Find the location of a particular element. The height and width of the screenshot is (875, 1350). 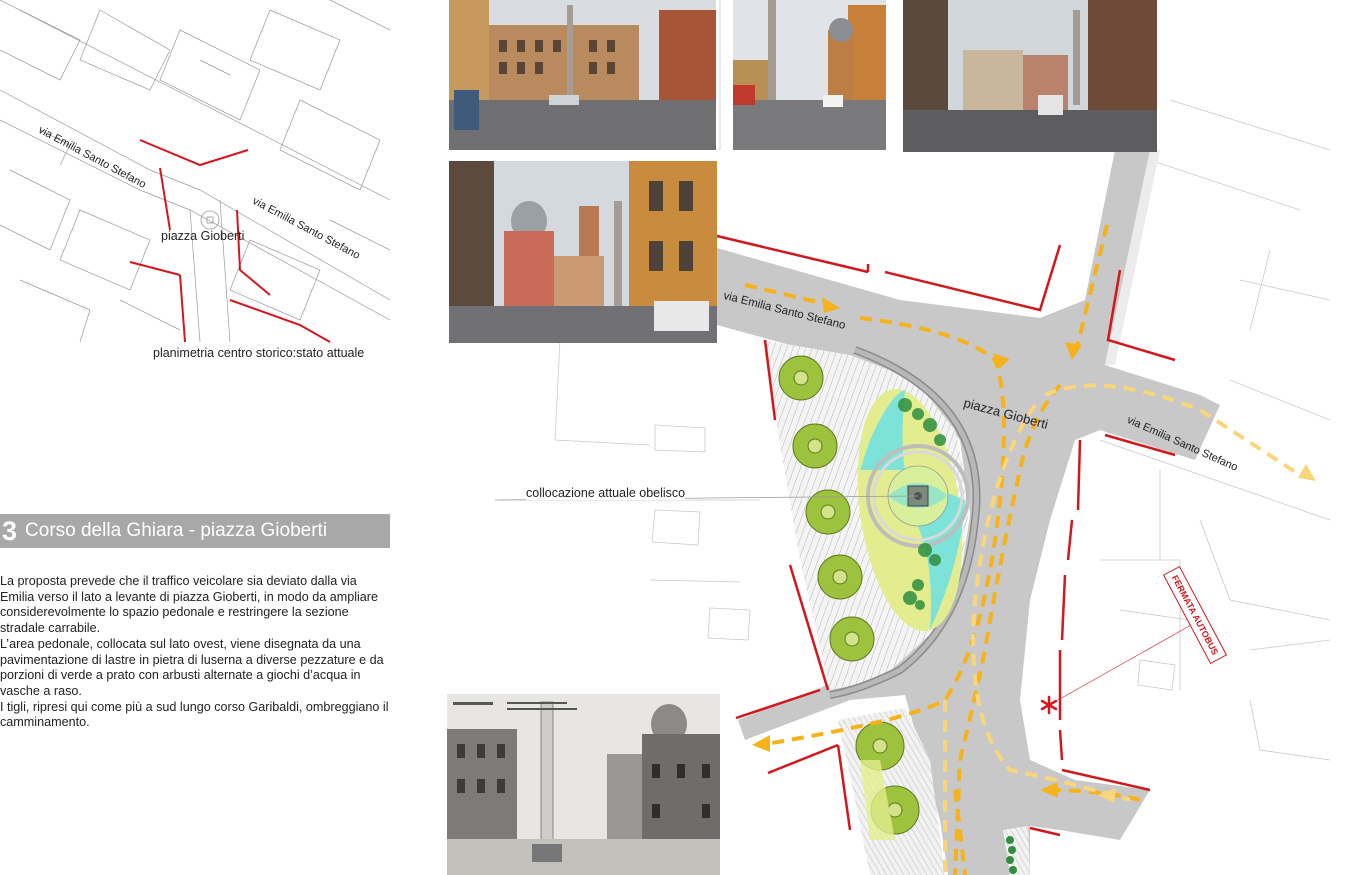

section-header: 3 Corso della Ghiara - piazza Gioberti is located at coordinates (195, 531).